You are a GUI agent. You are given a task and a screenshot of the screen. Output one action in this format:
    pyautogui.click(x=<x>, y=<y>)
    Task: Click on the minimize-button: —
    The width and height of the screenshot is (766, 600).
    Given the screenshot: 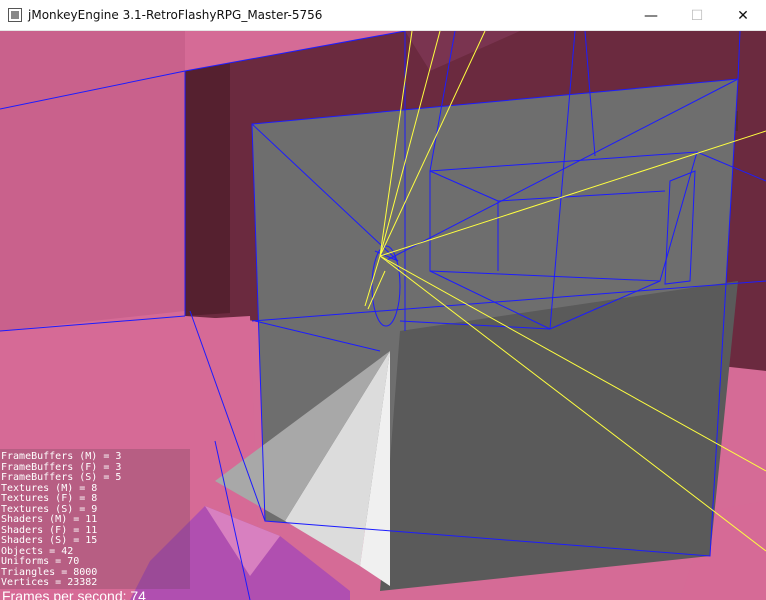 What is the action you would take?
    pyautogui.click(x=651, y=15)
    